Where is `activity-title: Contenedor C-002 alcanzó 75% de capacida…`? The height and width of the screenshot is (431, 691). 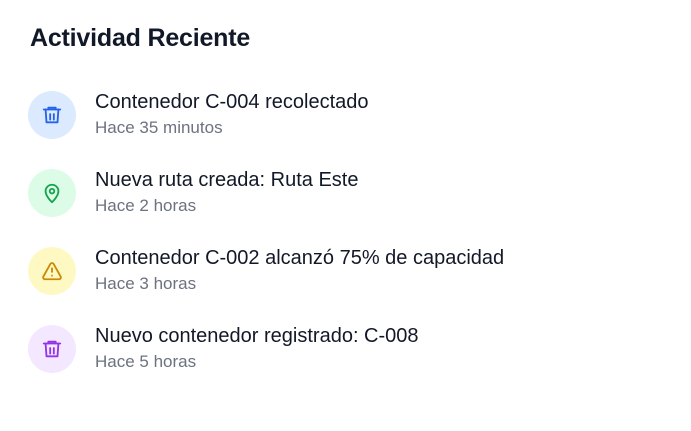
activity-title: Contenedor C-002 alcanzó 75% de capacida… is located at coordinates (300, 258).